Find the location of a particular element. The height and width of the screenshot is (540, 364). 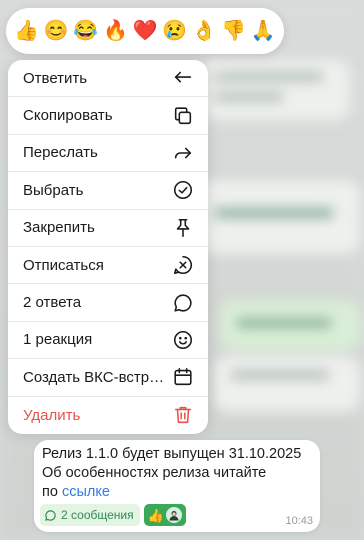

menu-item-select: Выбрать is located at coordinates (108, 191).